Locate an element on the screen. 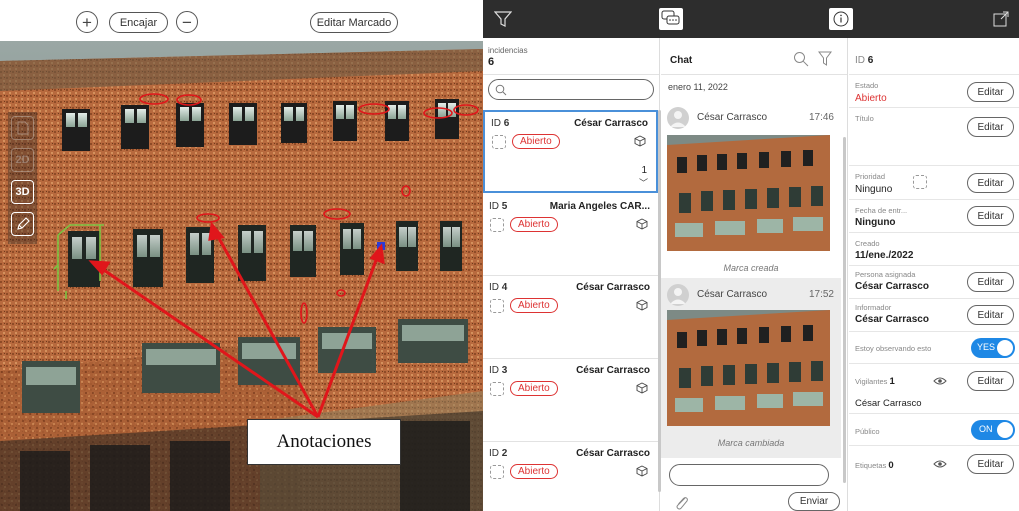  issue-row: ID 2 César Carrasco Abierto is located at coordinates (570, 476).